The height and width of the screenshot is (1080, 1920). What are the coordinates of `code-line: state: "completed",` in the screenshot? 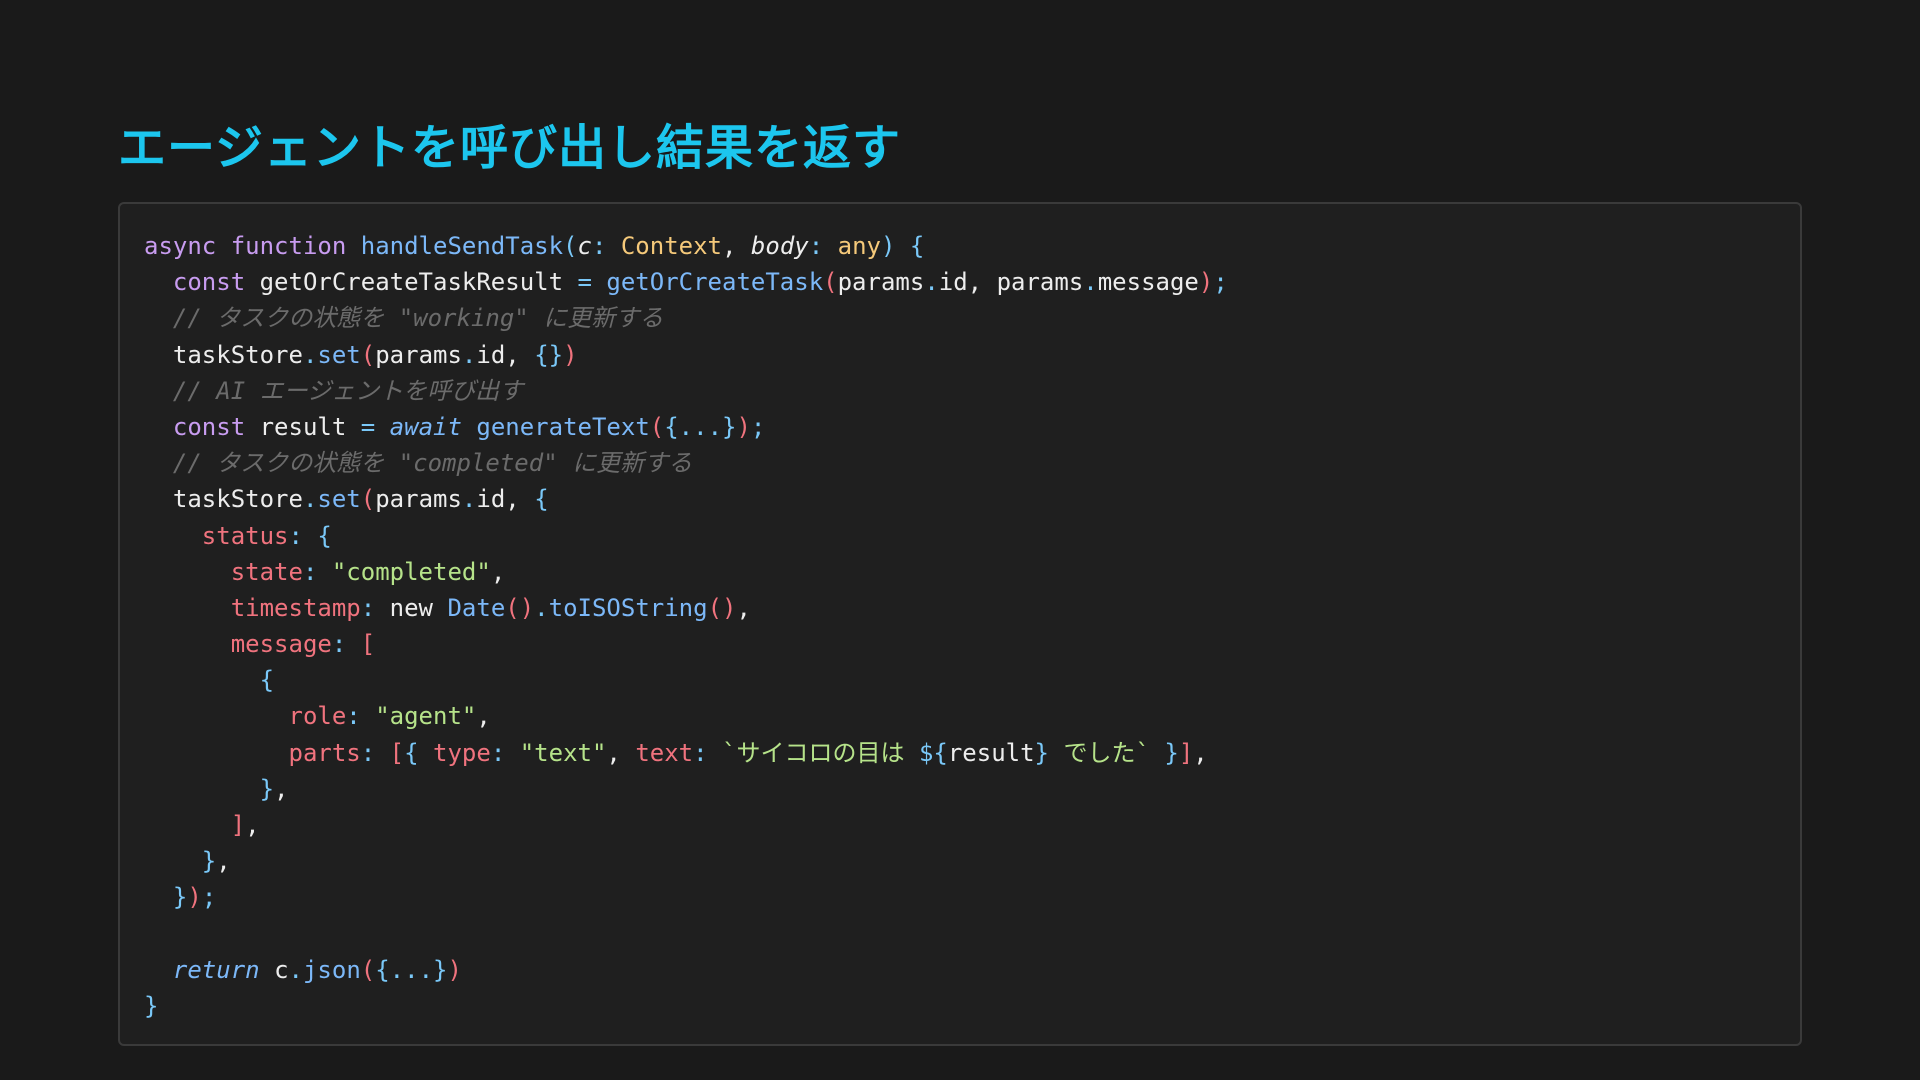 It's located at (686, 572).